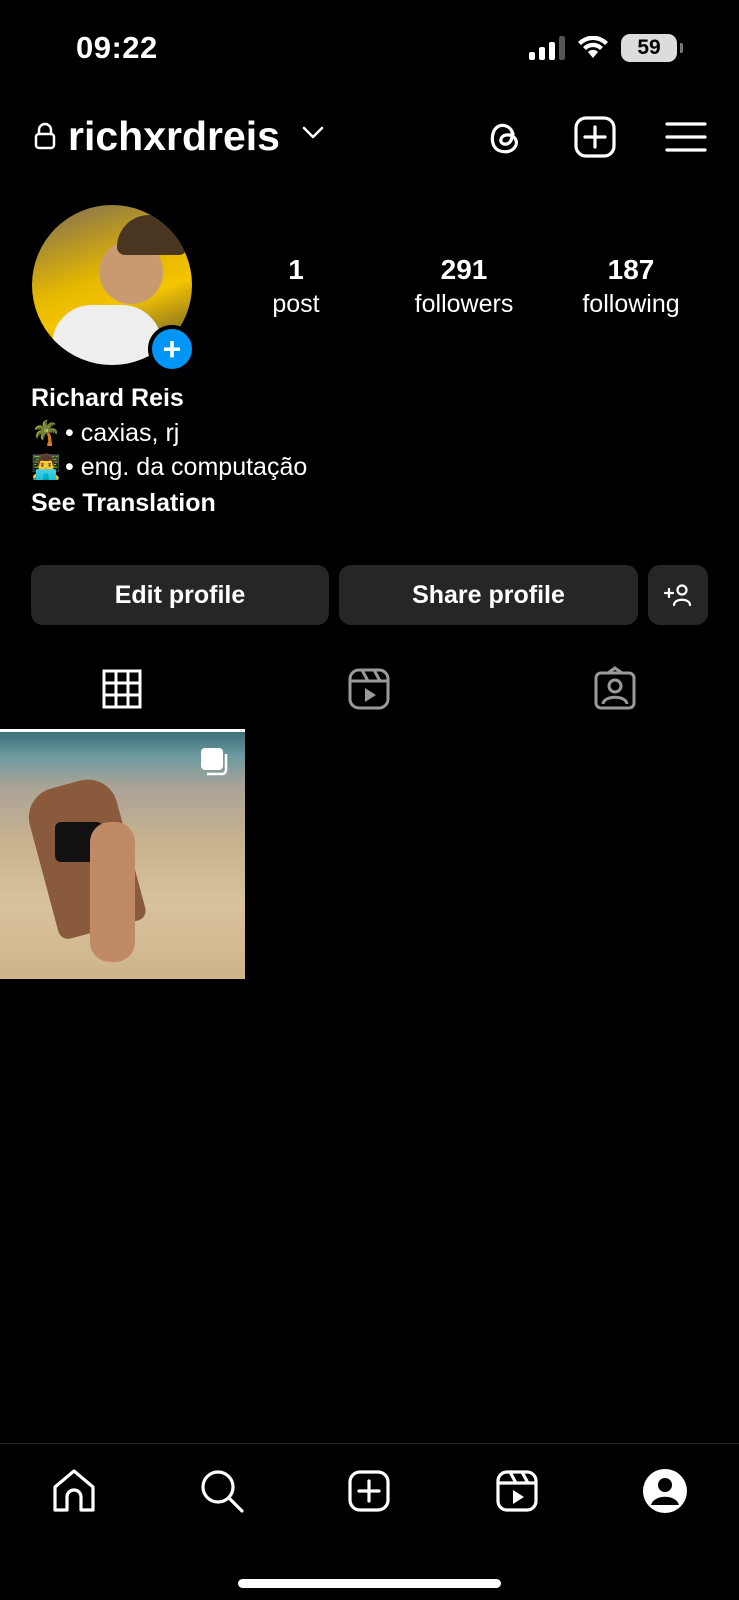 This screenshot has height=1600, width=739. I want to click on edit-profile-button: Edit profile, so click(180, 595).